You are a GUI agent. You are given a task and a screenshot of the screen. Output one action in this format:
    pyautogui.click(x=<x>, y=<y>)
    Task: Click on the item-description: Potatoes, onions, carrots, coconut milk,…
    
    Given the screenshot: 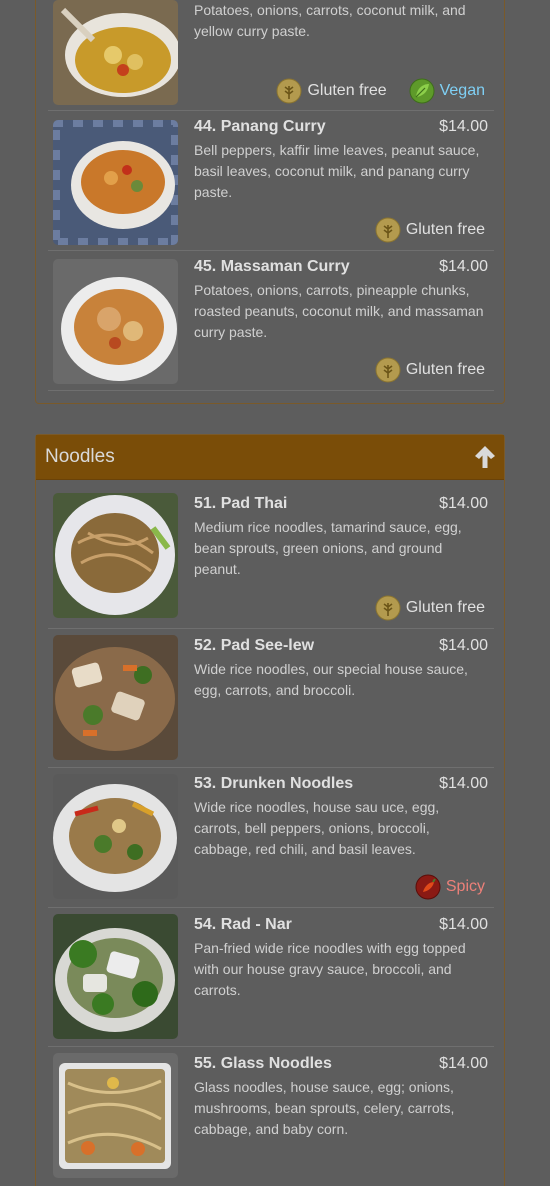 What is the action you would take?
    pyautogui.click(x=330, y=20)
    